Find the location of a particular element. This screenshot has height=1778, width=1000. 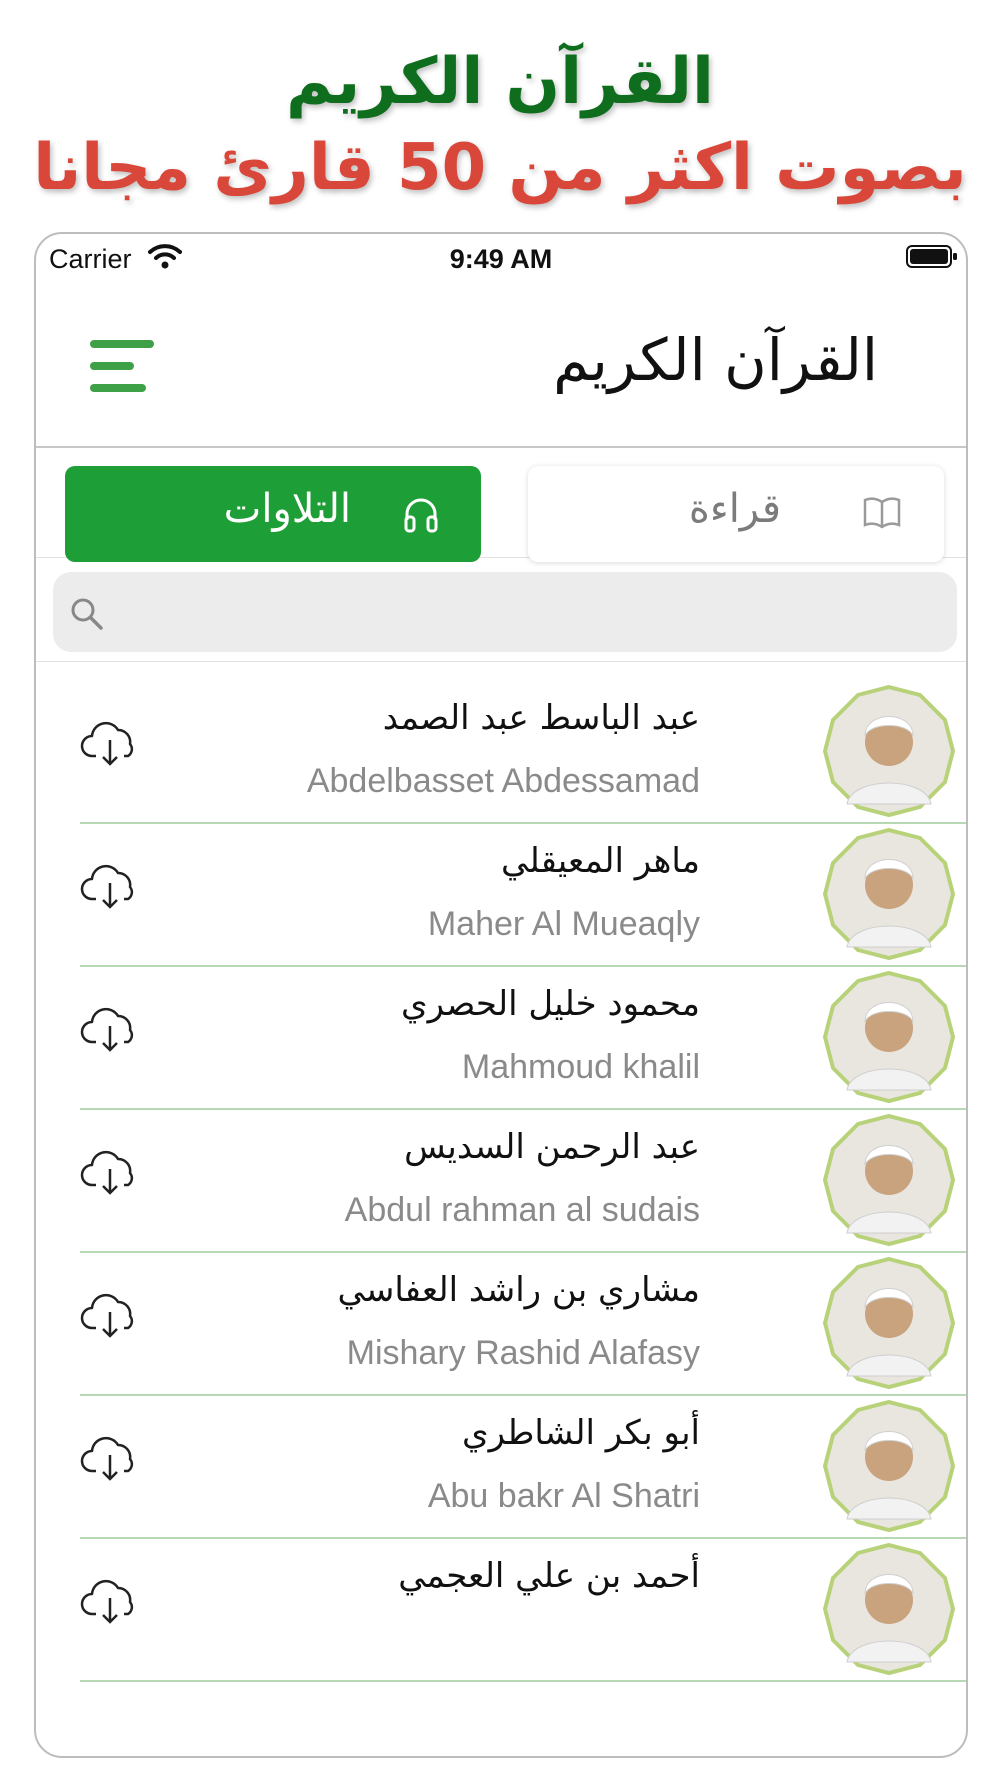

battery-icon is located at coordinates (932, 256).